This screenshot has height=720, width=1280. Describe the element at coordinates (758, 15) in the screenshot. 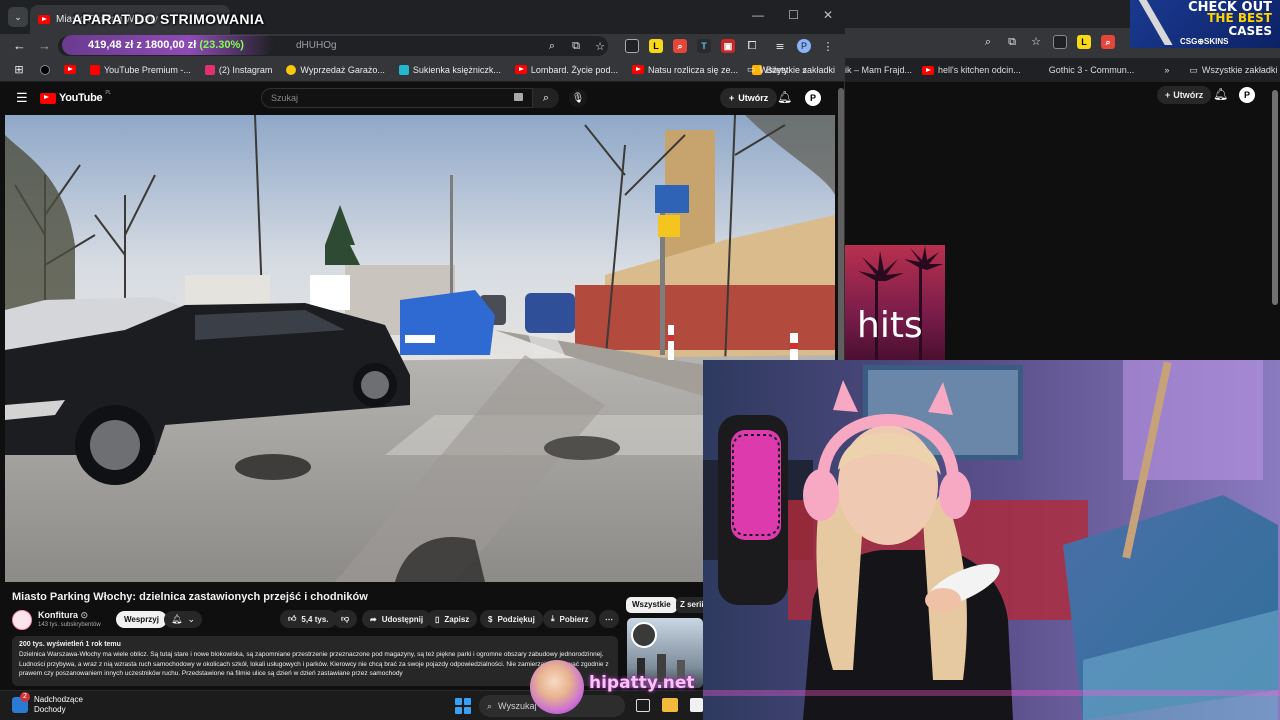

I see `minimize-button: —` at that location.